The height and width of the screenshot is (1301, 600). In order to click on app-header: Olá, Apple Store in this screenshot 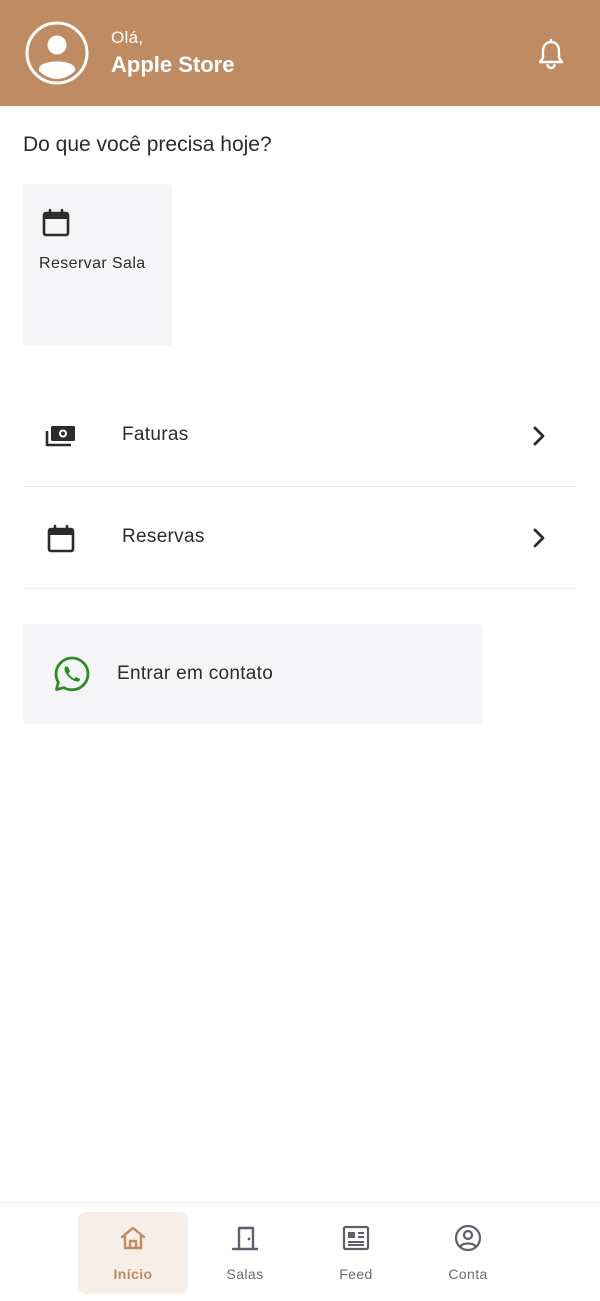, I will do `click(300, 53)`.